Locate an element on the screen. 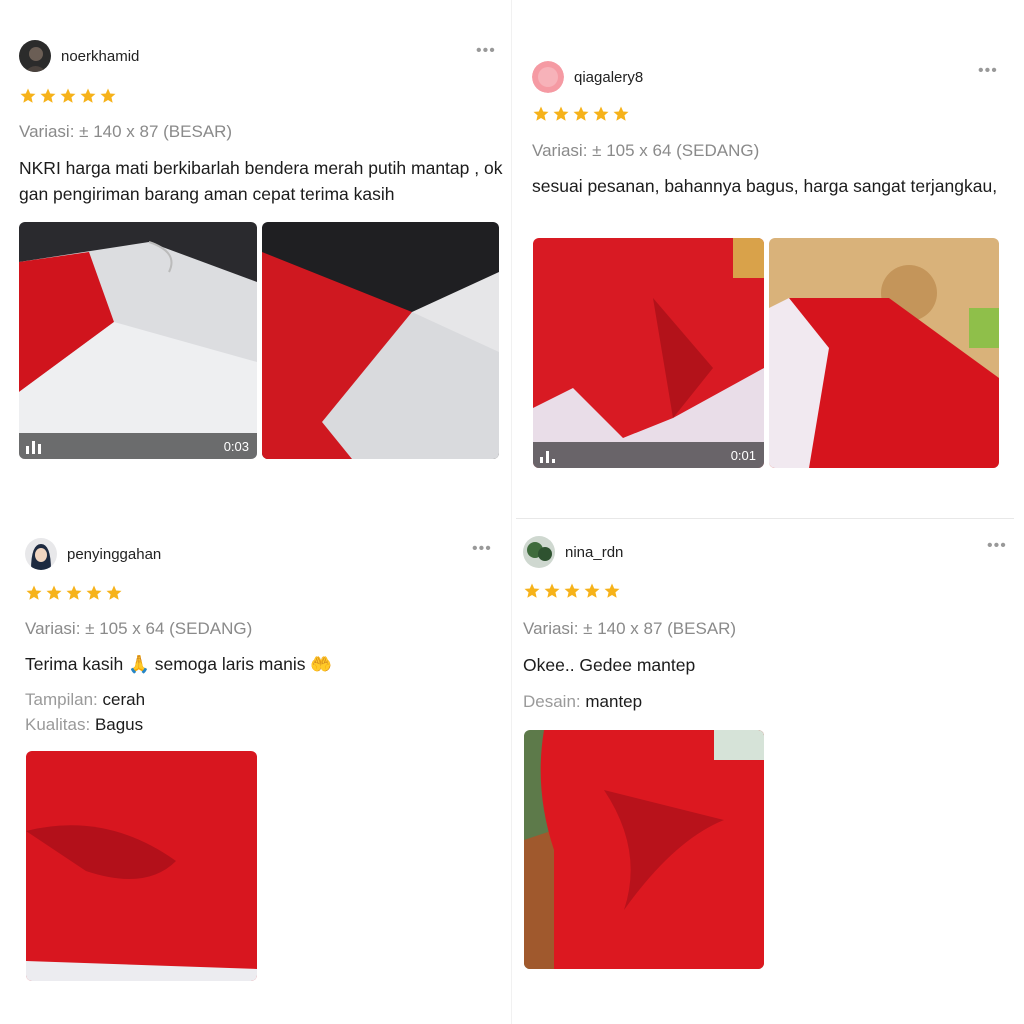 The image size is (1024, 1024). attribute-key: Desain: is located at coordinates (552, 701).